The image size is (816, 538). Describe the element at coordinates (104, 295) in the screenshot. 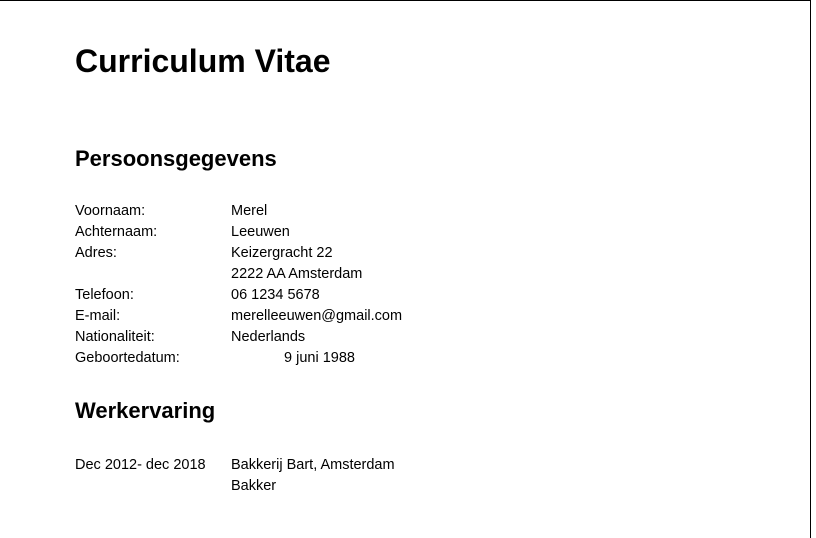

I see `detail-label: Telefoon:` at that location.